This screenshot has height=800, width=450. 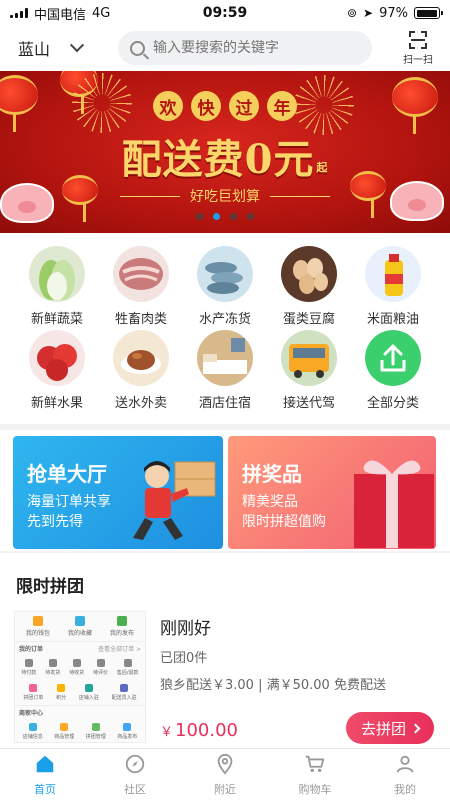 What do you see at coordinates (225, 765) in the screenshot?
I see `location-pin-icon` at bounding box center [225, 765].